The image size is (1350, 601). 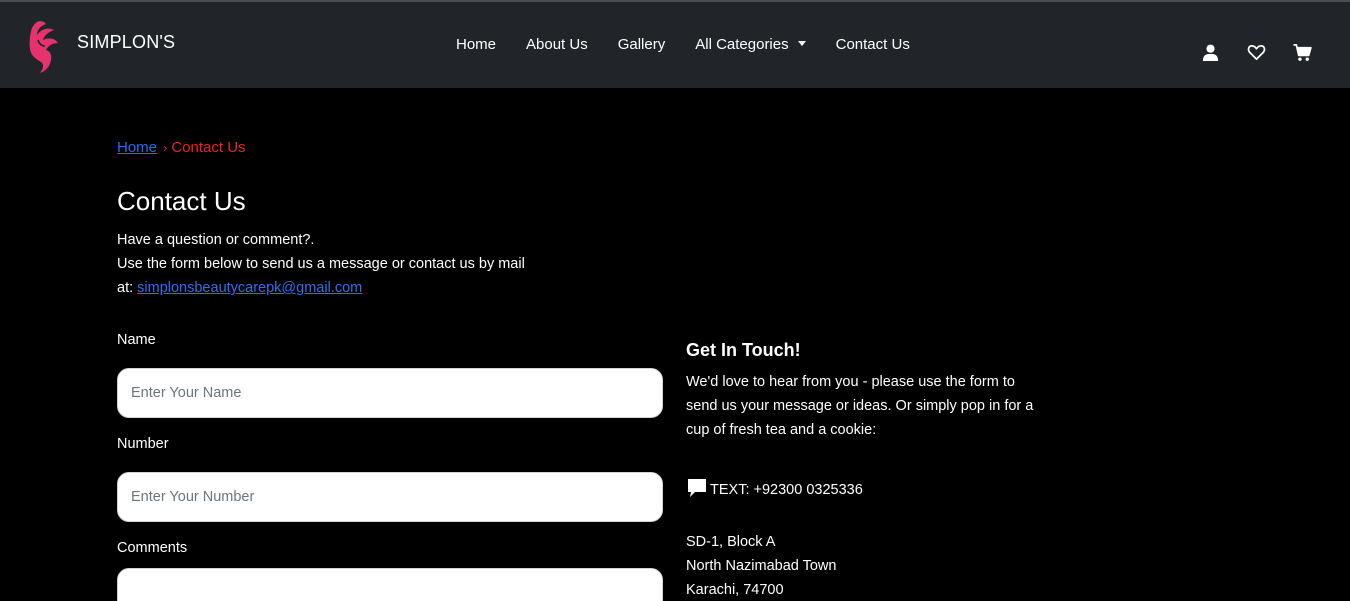 I want to click on comments-textarea, so click(x=390, y=584).